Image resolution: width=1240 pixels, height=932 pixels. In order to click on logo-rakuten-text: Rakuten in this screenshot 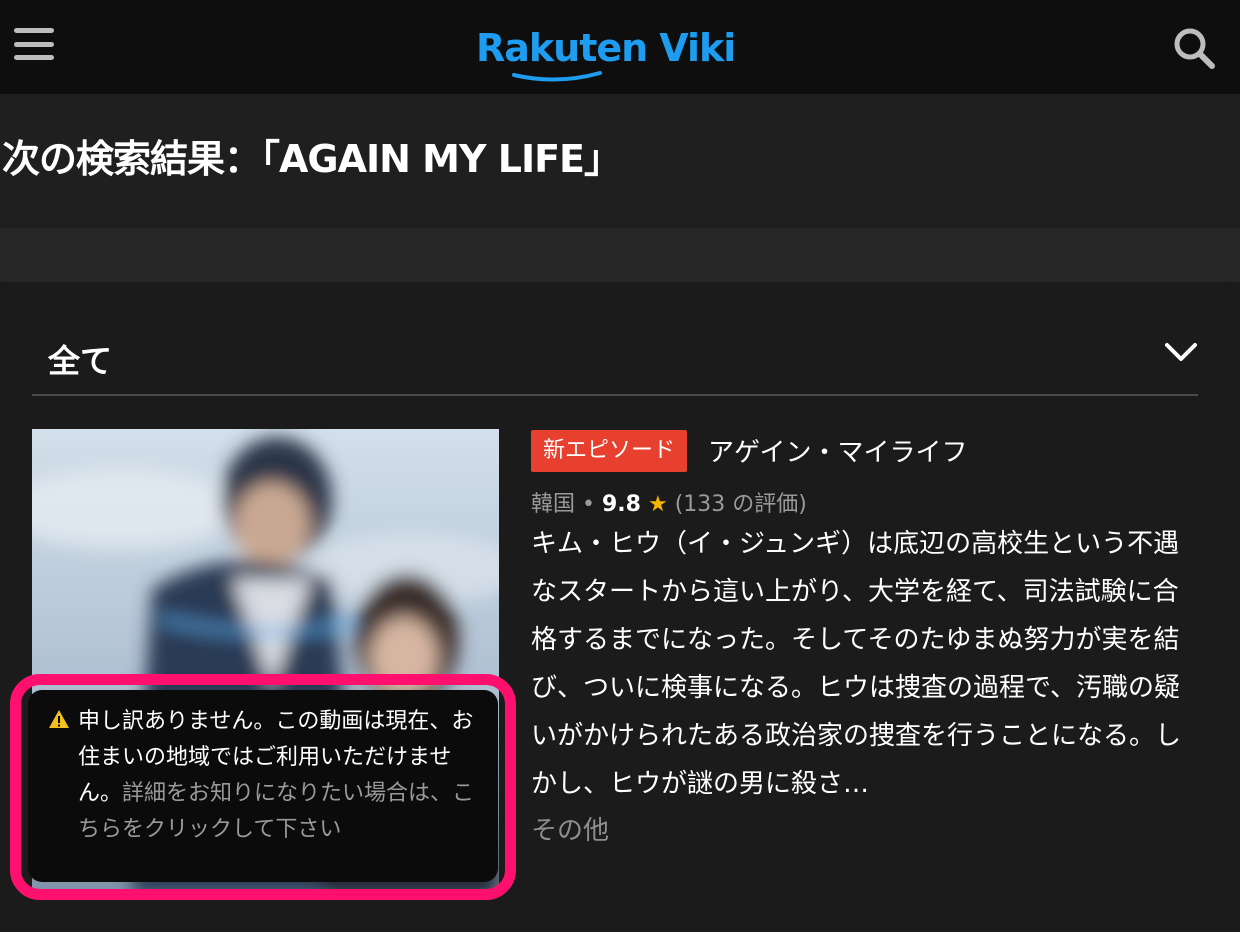, I will do `click(562, 48)`.